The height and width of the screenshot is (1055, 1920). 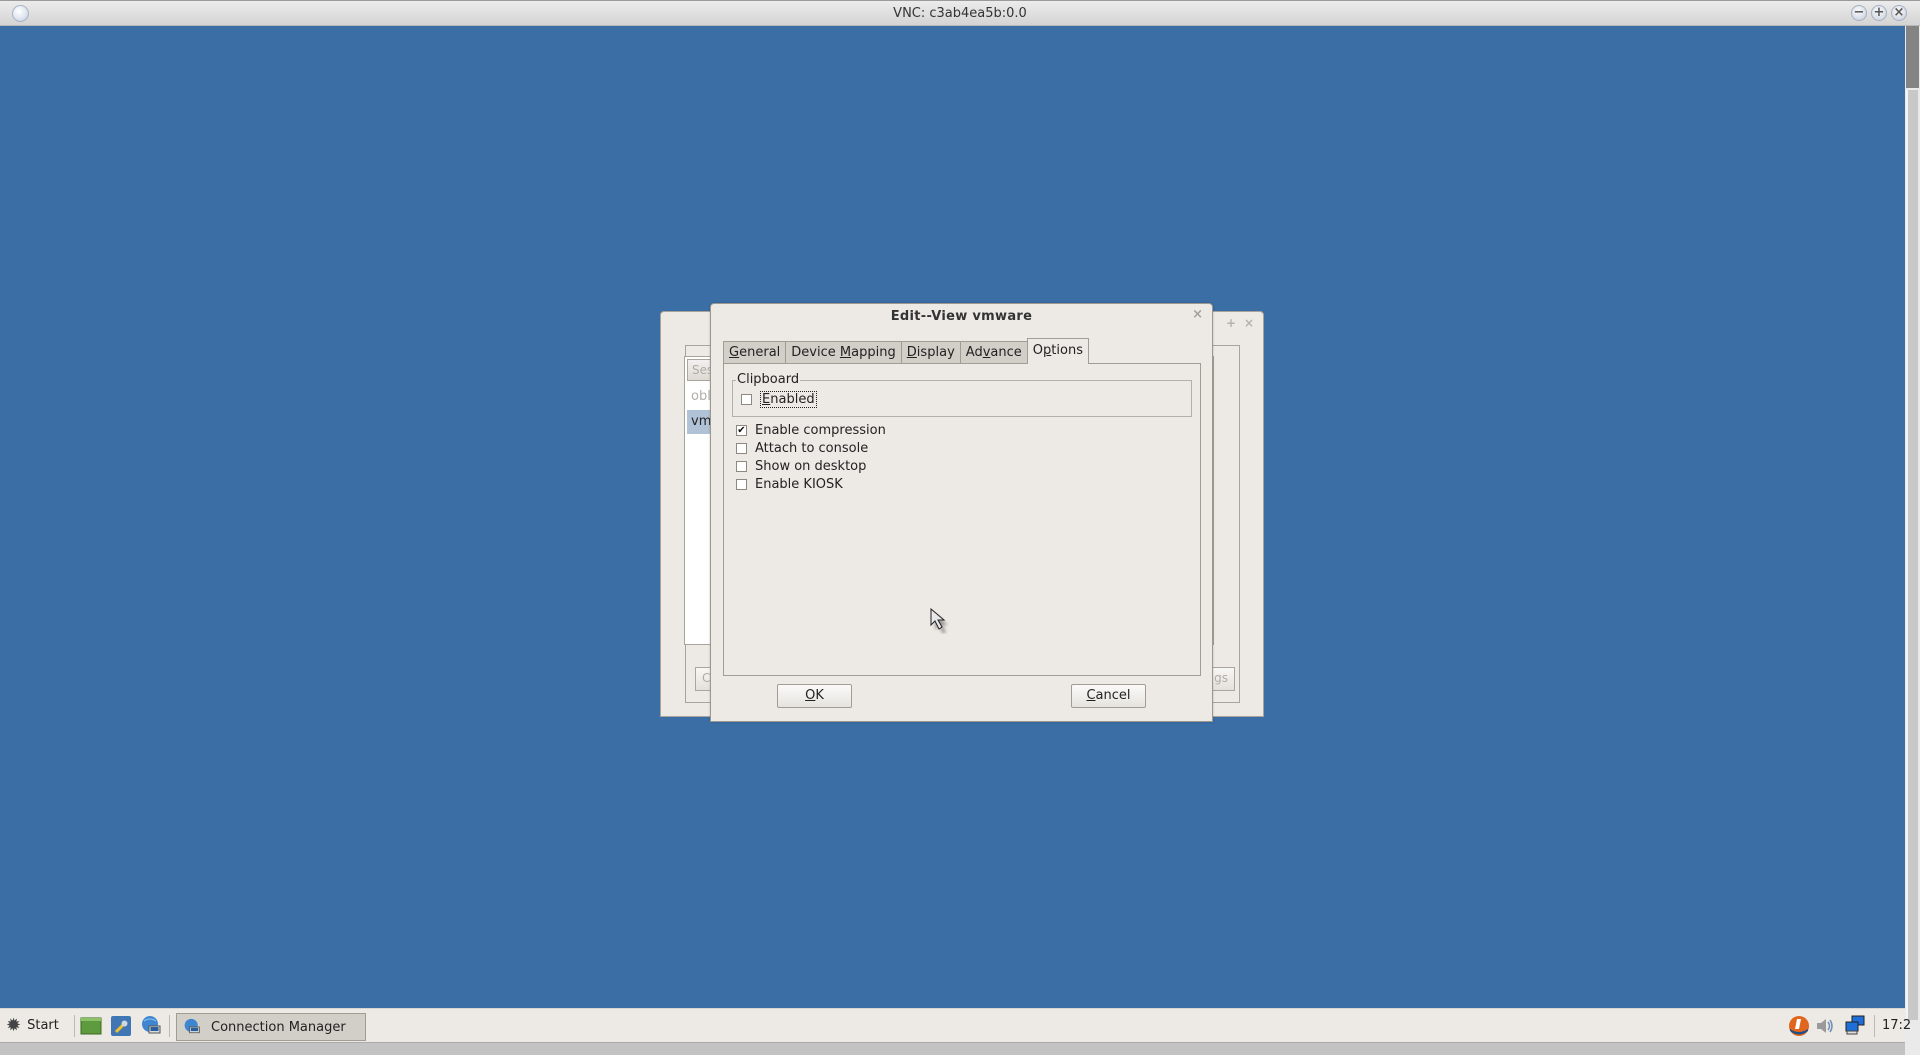 What do you see at coordinates (993, 352) in the screenshot?
I see `tab-advance: Advance` at bounding box center [993, 352].